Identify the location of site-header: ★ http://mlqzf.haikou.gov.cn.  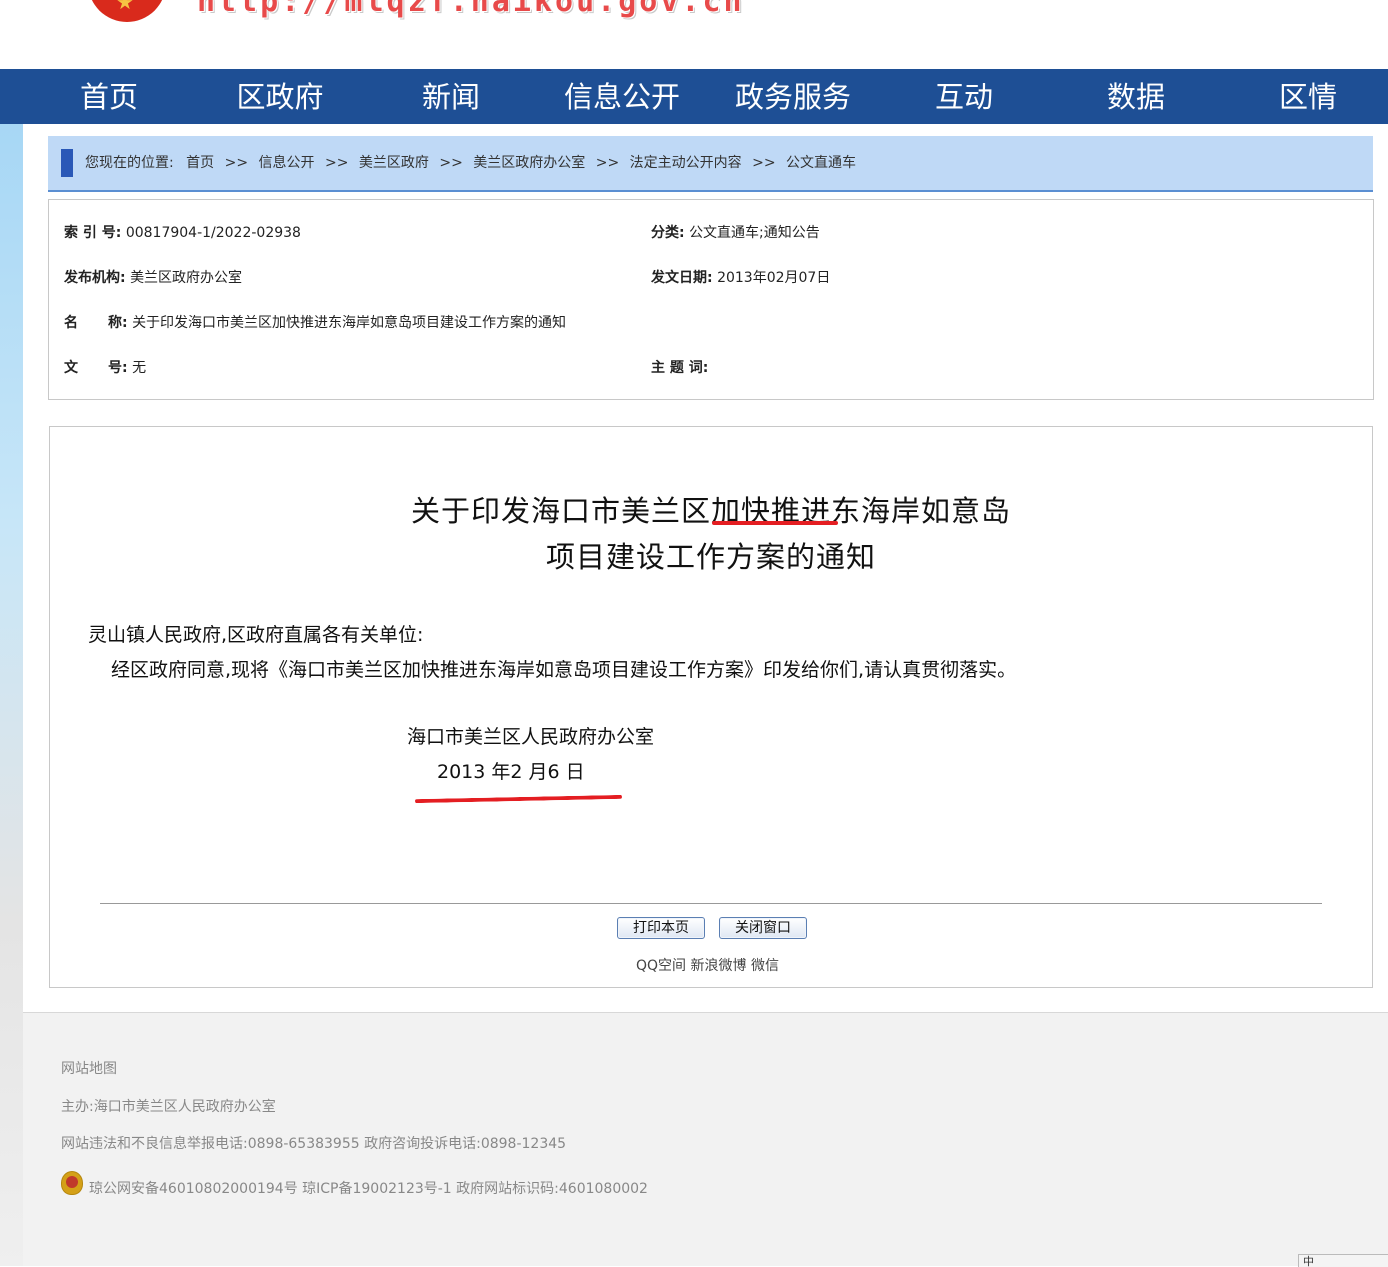
(694, 34).